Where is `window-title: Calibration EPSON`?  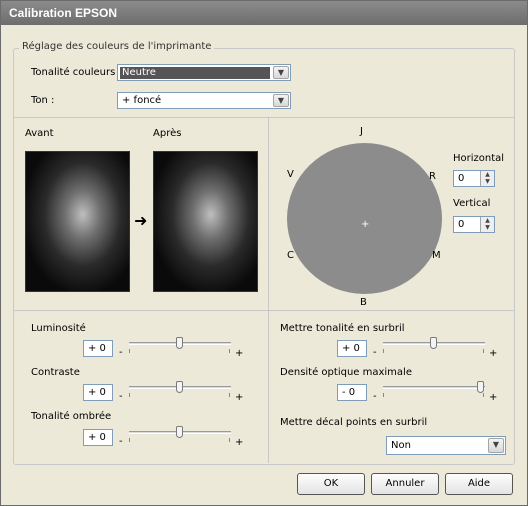
window-title: Calibration EPSON is located at coordinates (63, 13).